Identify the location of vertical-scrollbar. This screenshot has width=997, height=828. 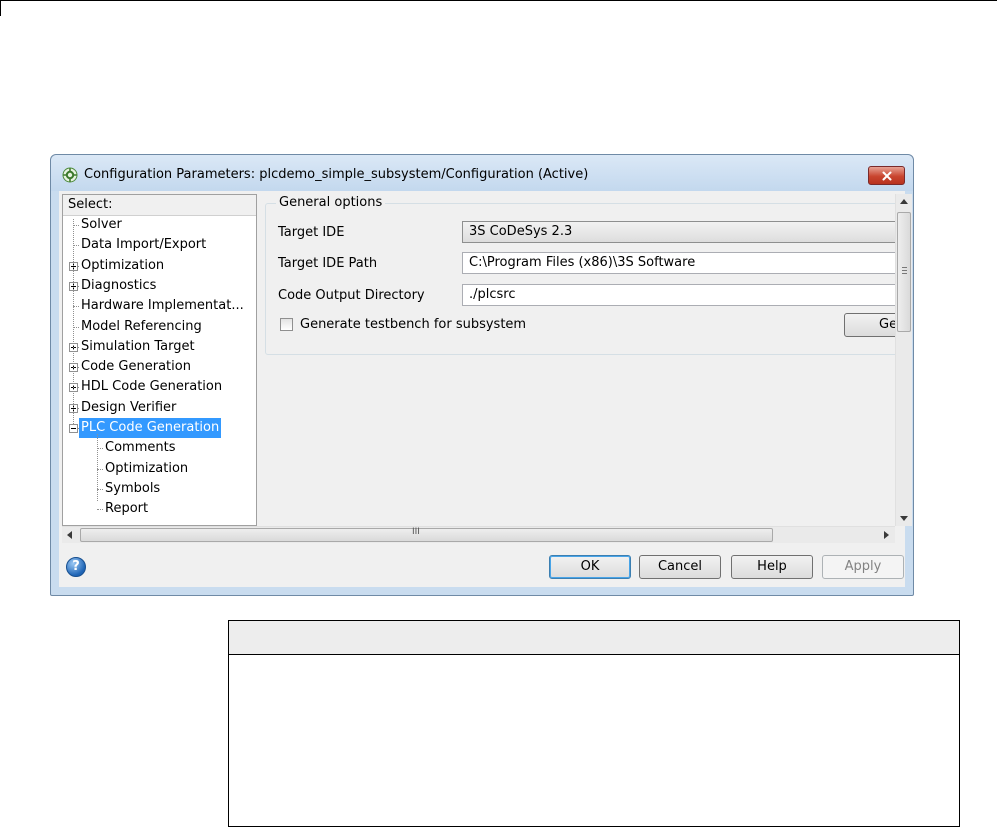
(903, 360).